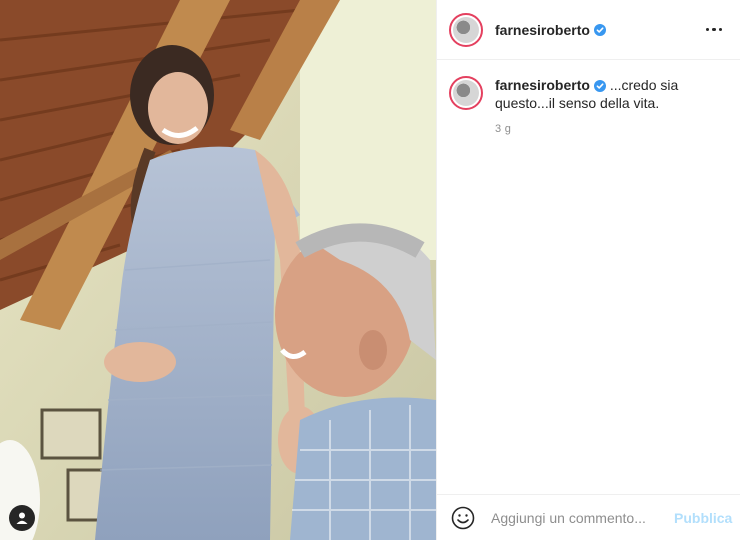  Describe the element at coordinates (542, 85) in the screenshot. I see `caption-username: farnesiroberto` at that location.